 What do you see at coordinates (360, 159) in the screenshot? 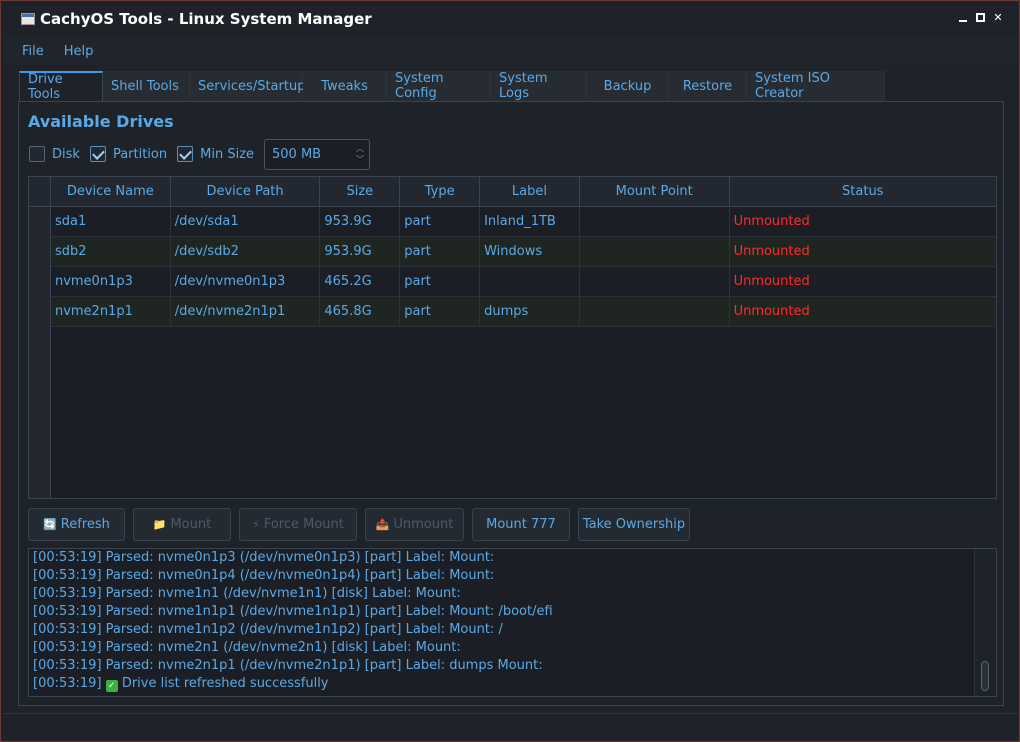
I see `chevron-down-icon: ﹀` at bounding box center [360, 159].